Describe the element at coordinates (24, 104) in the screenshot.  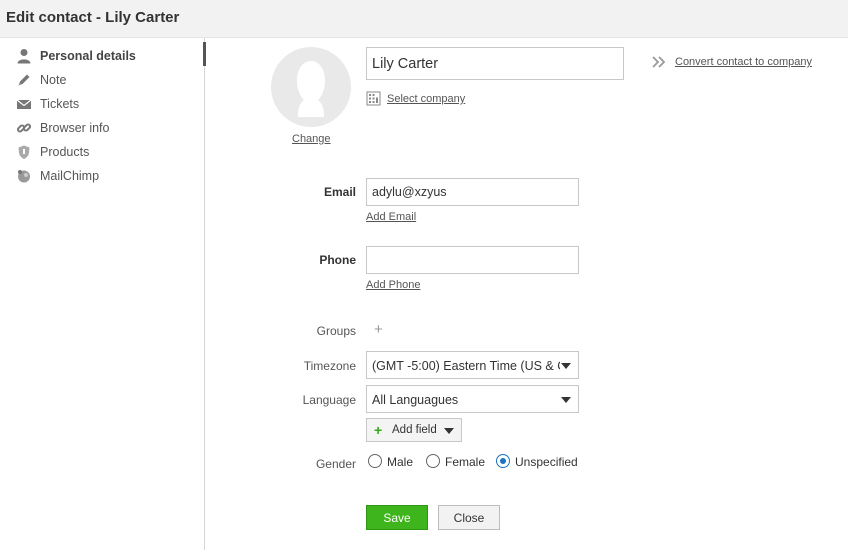
I see `envelope-icon` at that location.